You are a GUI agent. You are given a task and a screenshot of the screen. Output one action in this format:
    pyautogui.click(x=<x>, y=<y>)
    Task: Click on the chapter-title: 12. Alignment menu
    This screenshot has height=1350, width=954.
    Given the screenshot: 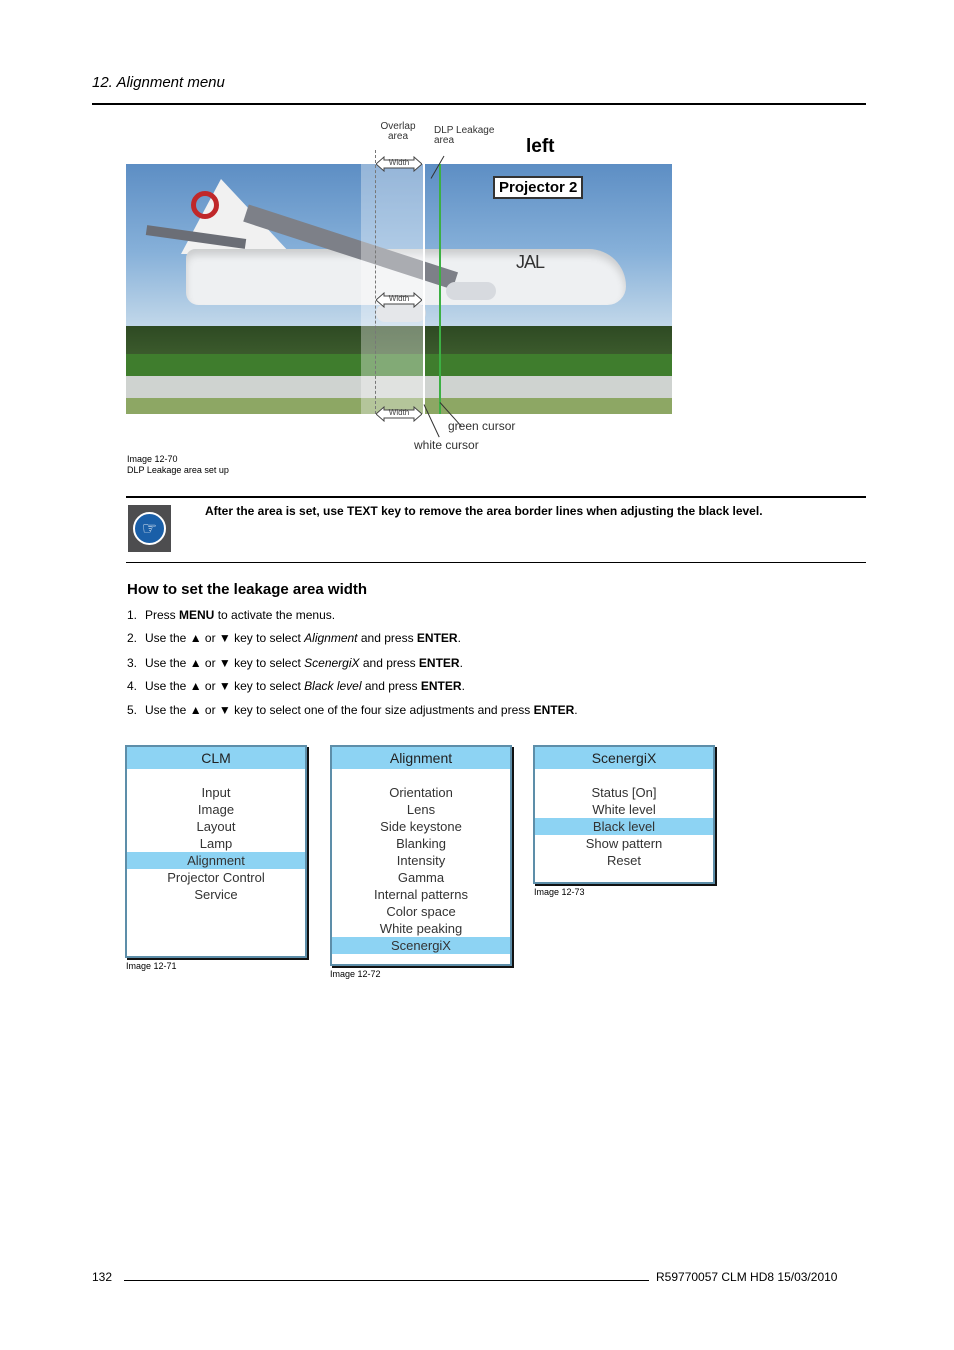 What is the action you would take?
    pyautogui.click(x=158, y=82)
    